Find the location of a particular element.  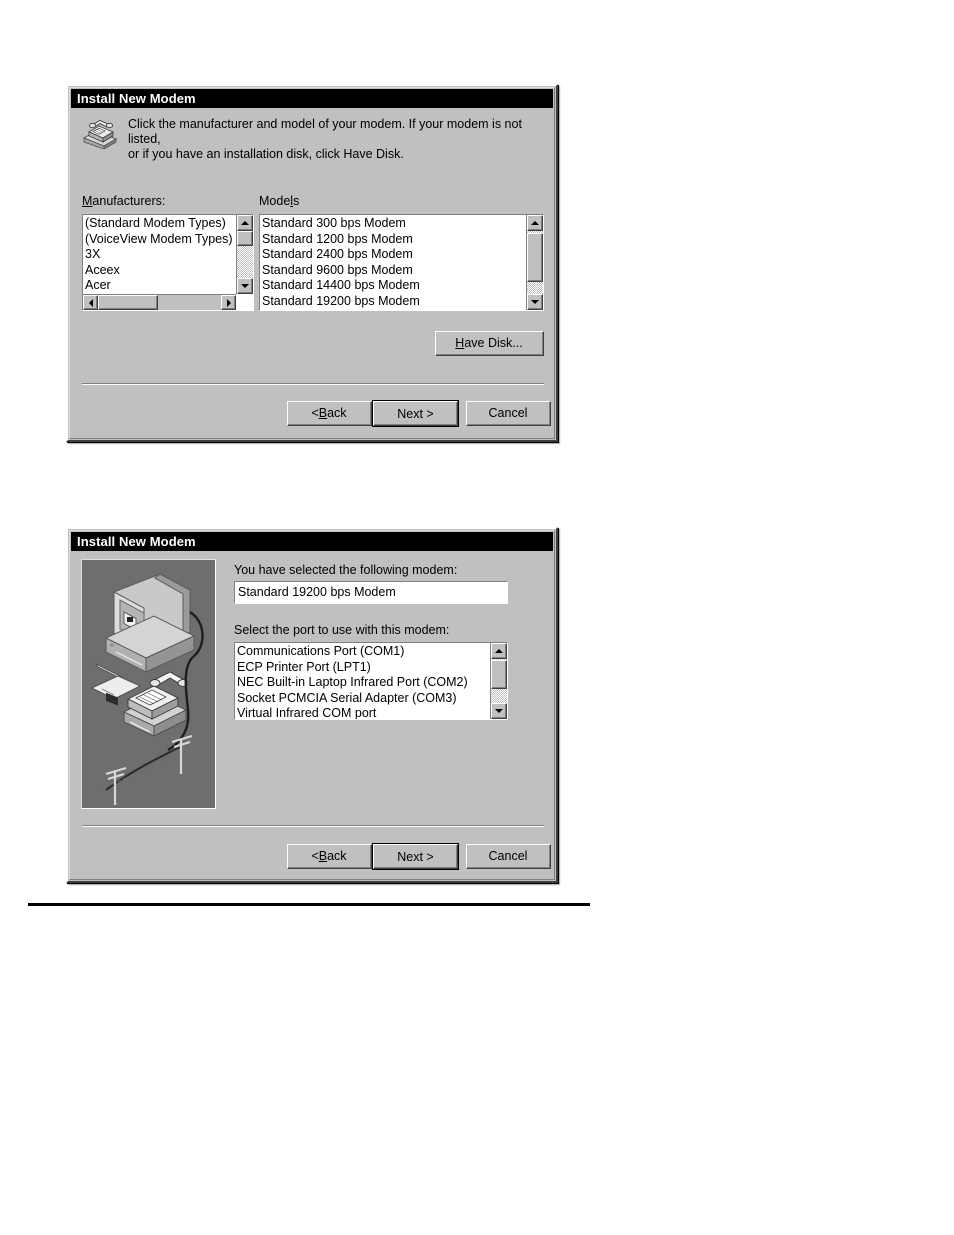

models-label: Models is located at coordinates (279, 201).